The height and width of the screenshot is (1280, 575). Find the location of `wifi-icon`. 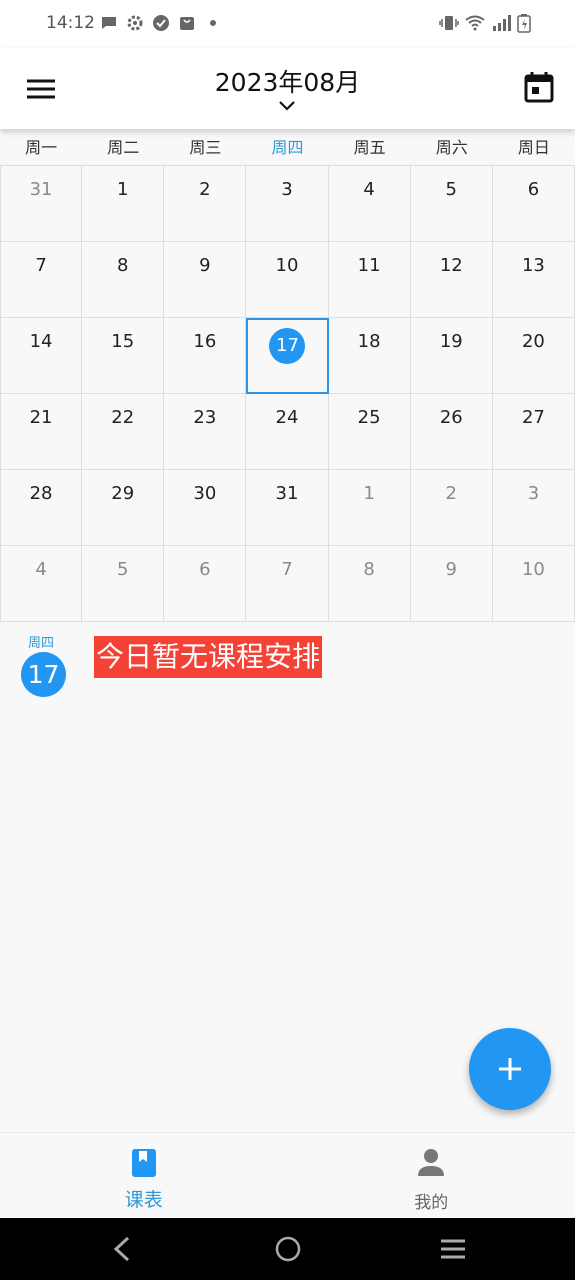

wifi-icon is located at coordinates (475, 23).